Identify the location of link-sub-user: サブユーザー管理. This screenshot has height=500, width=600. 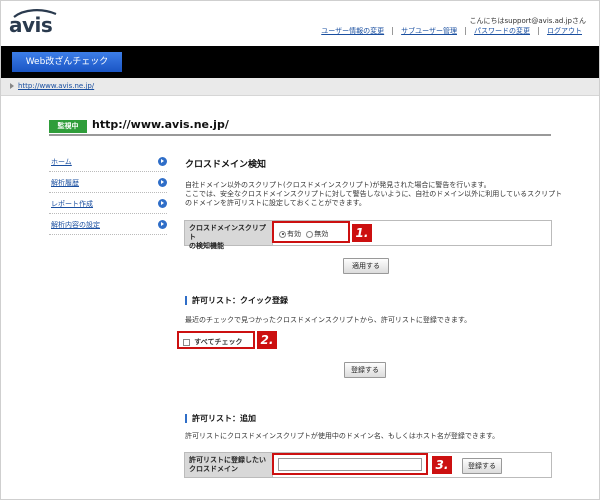
(428, 31).